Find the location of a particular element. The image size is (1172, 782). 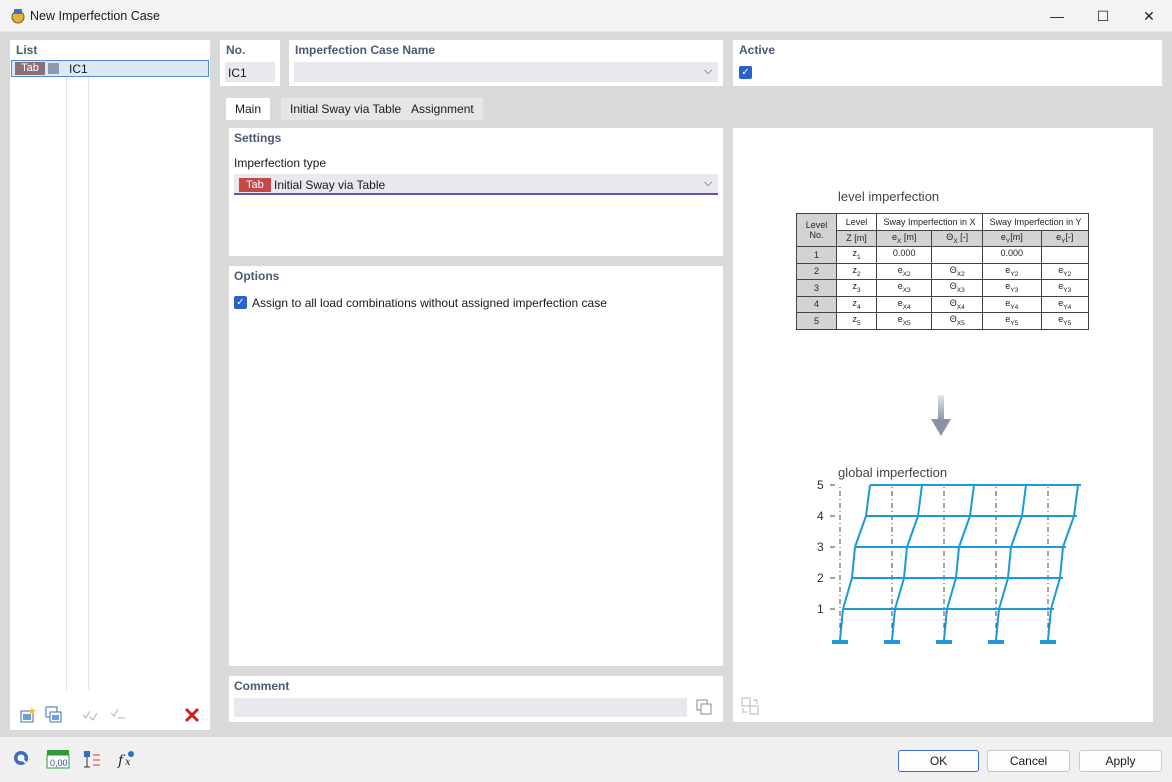

level-label: 5 is located at coordinates (820, 486).